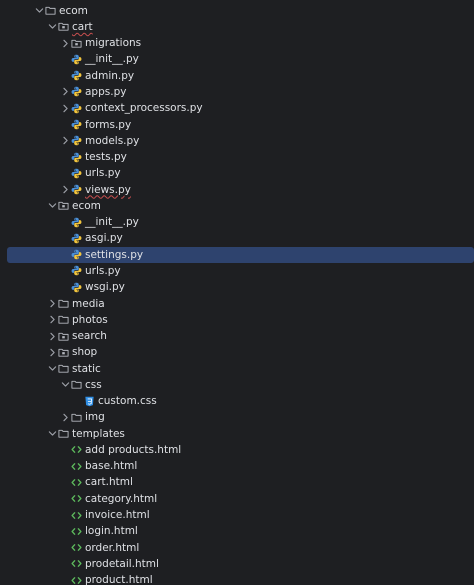 The width and height of the screenshot is (474, 585). Describe the element at coordinates (110, 75) in the screenshot. I see `tree-item-label: admin.py` at that location.